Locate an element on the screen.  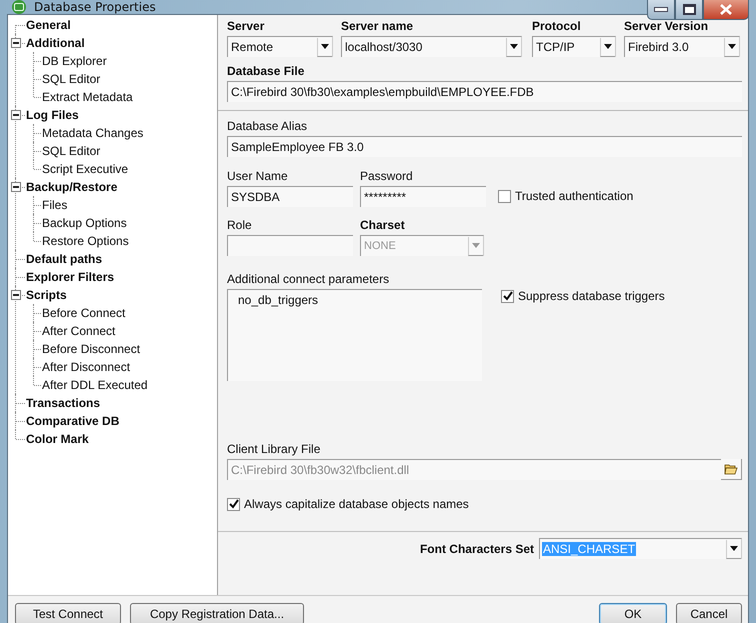
tree-item: Color Mark is located at coordinates (57, 439).